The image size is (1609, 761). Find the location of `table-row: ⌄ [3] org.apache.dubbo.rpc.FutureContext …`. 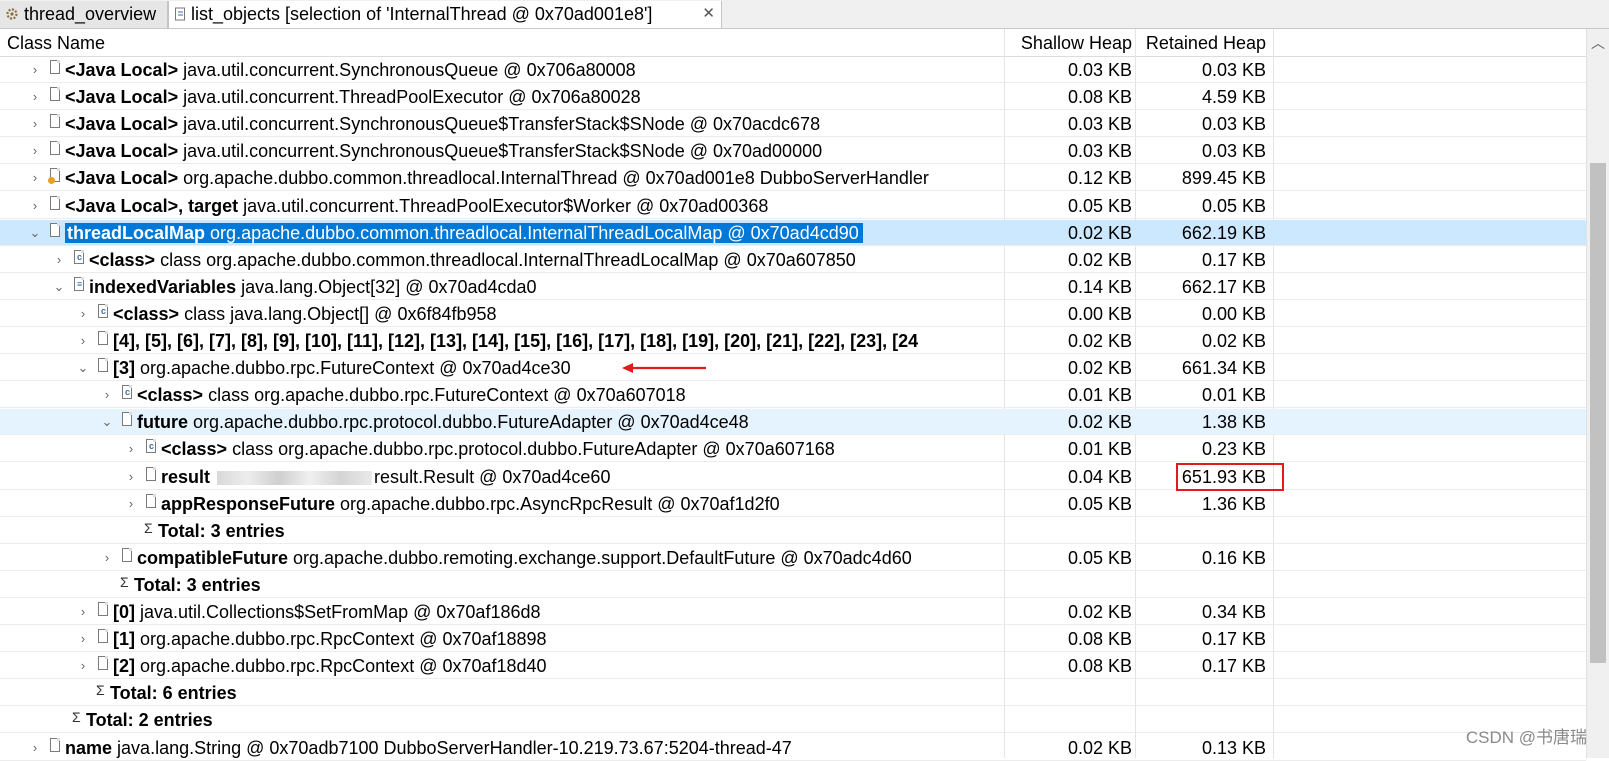

table-row: ⌄ [3] org.apache.dubbo.rpc.FutureContext … is located at coordinates (793, 368).